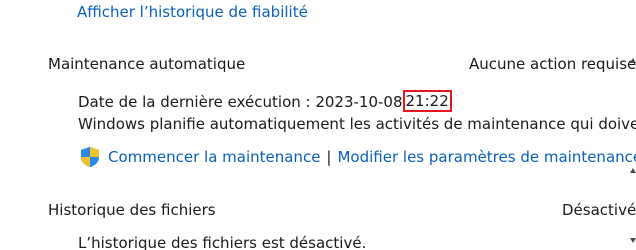 This screenshot has width=636, height=250. What do you see at coordinates (633, 60) in the screenshot?
I see `scroll-up-icon` at bounding box center [633, 60].